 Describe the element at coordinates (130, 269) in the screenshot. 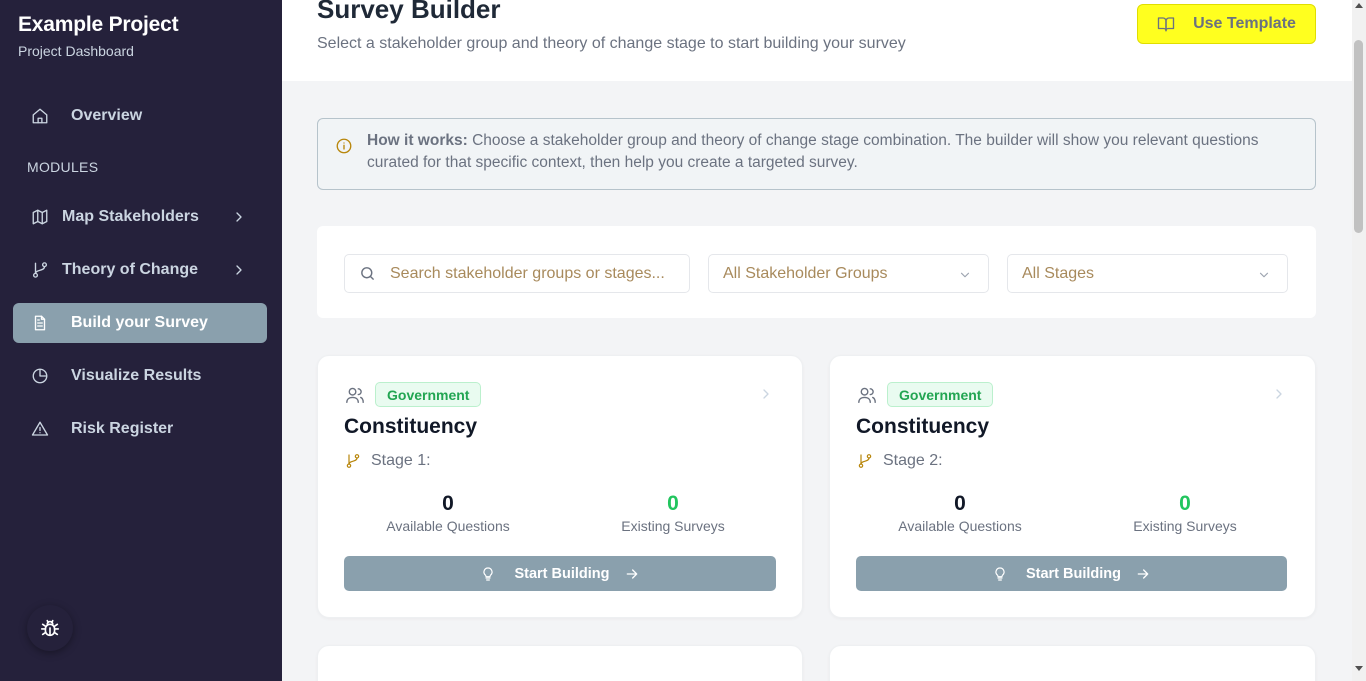

I see `sidebar-item-label: Theory of Change` at that location.